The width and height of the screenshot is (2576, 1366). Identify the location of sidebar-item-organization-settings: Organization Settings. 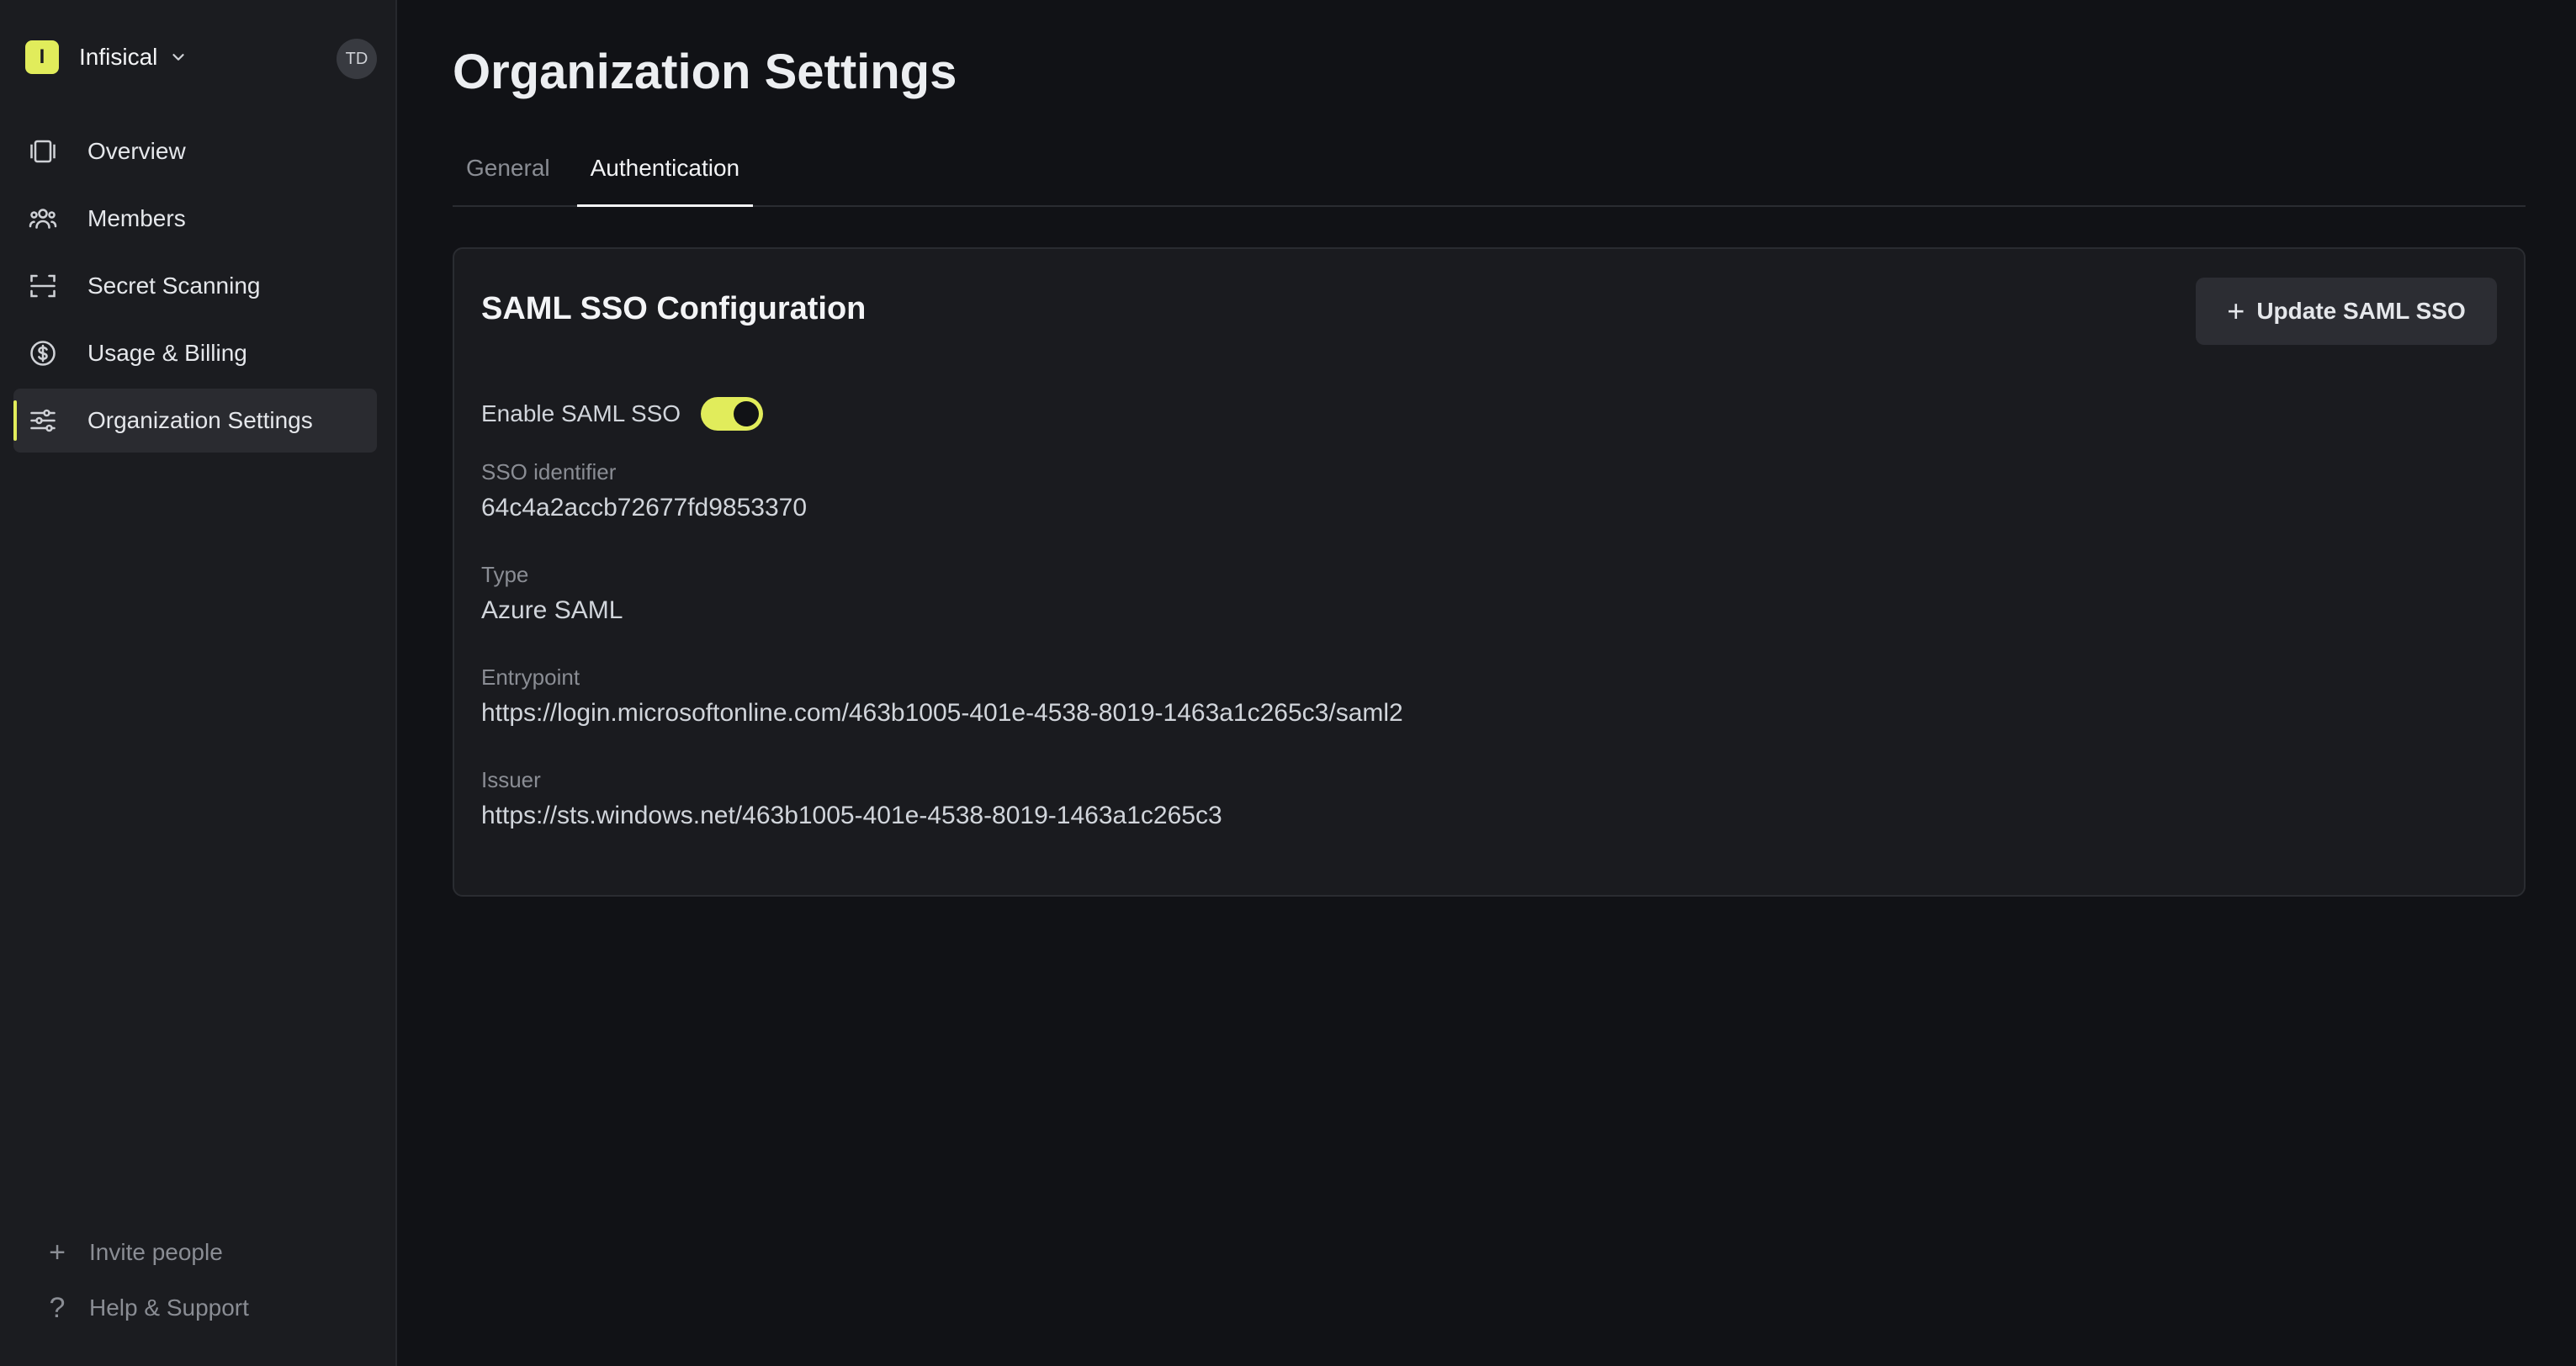
(195, 421).